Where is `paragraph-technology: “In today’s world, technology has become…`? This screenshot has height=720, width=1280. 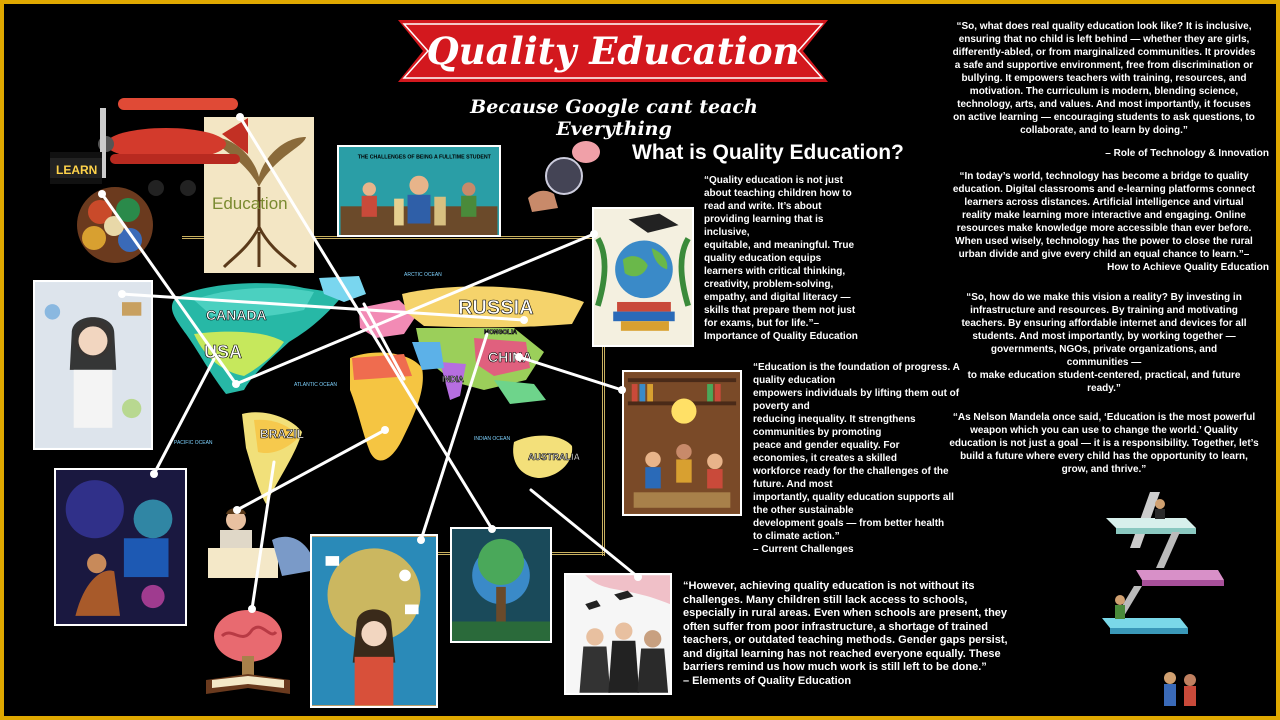 paragraph-technology: “In today’s world, technology has become… is located at coordinates (1104, 222).